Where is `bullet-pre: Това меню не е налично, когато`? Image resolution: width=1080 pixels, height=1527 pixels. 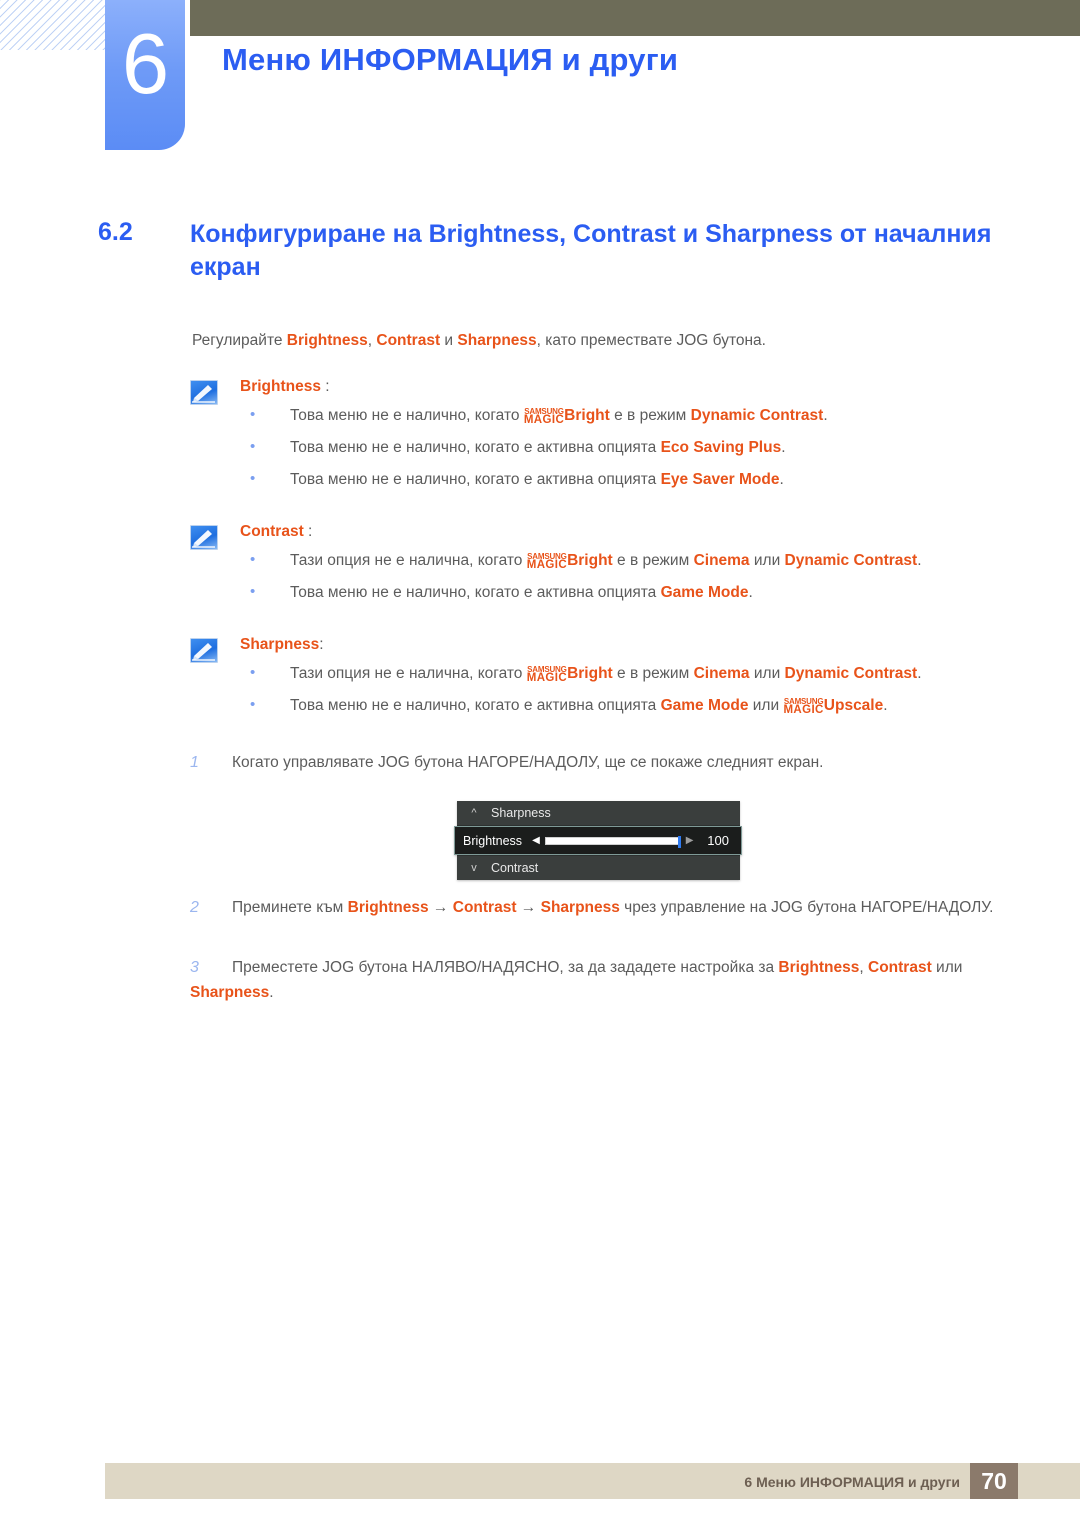
bullet-pre: Това меню не е налично, когато is located at coordinates (407, 415).